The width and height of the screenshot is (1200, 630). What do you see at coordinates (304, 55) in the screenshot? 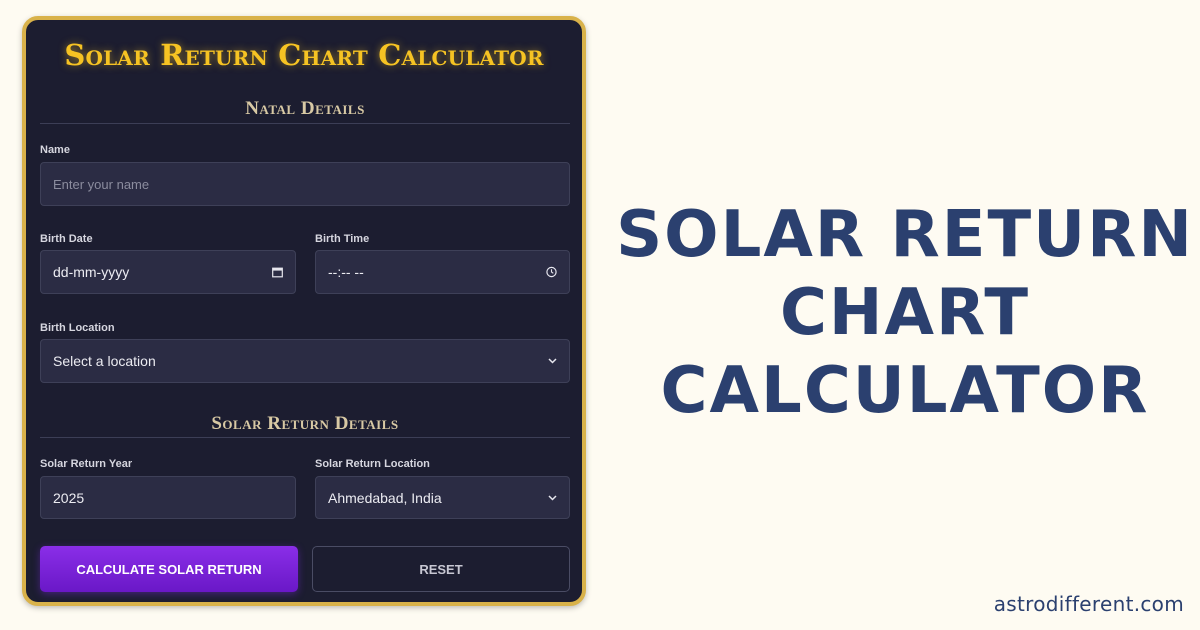
I see `card-title: Solar Return Chart Calculator` at bounding box center [304, 55].